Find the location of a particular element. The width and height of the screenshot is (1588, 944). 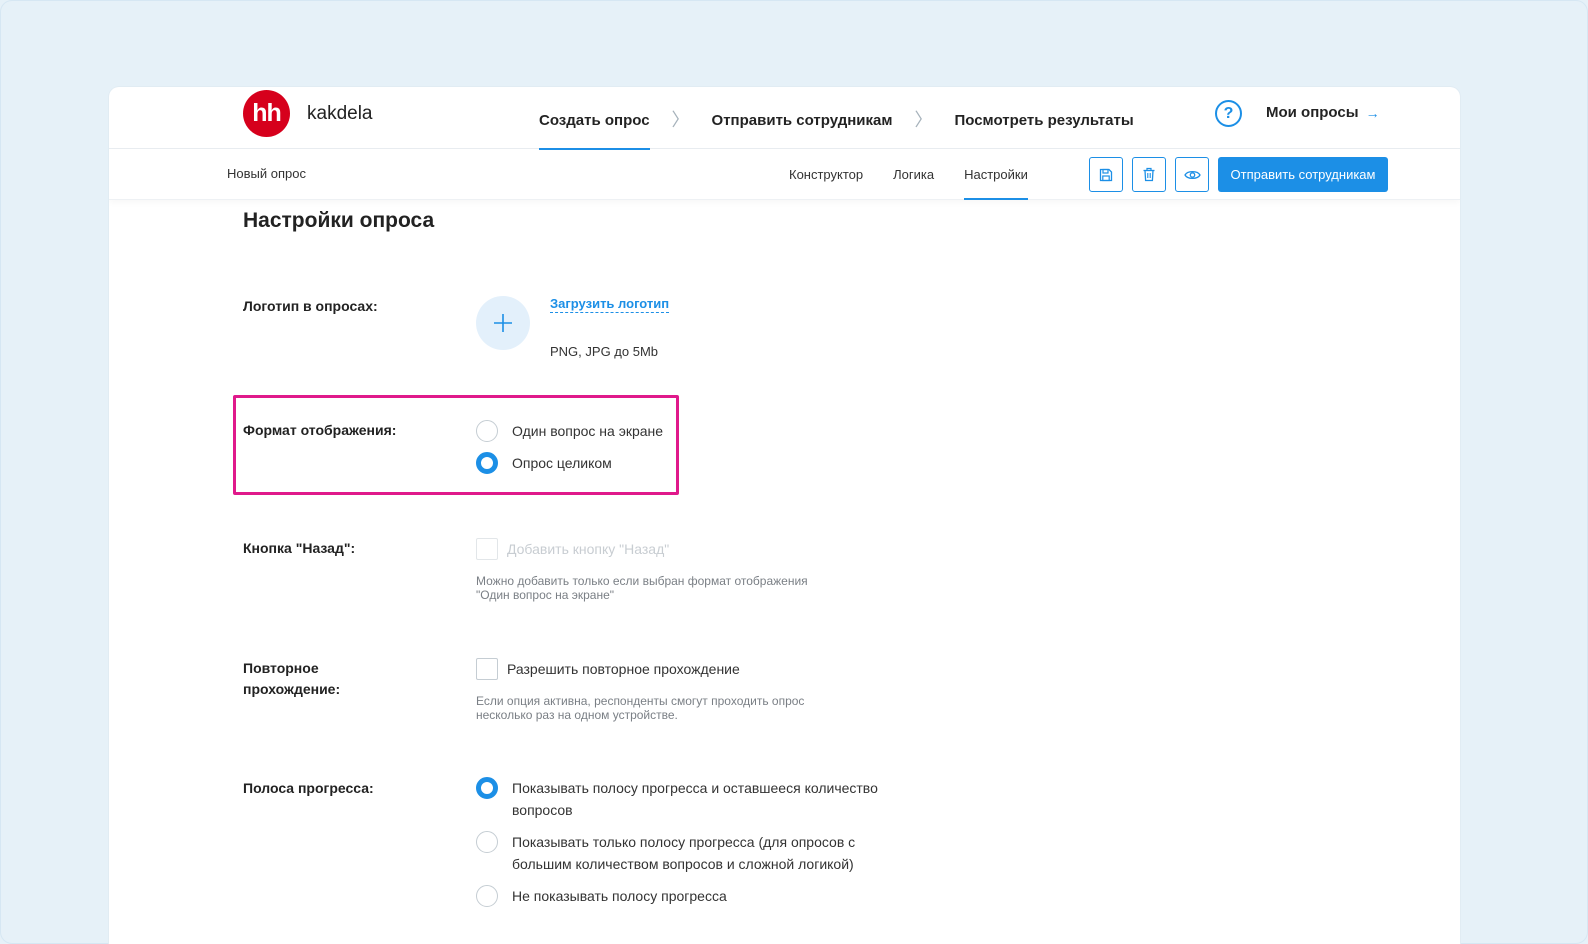

logo-label: Логотип в опросах: is located at coordinates (310, 306).